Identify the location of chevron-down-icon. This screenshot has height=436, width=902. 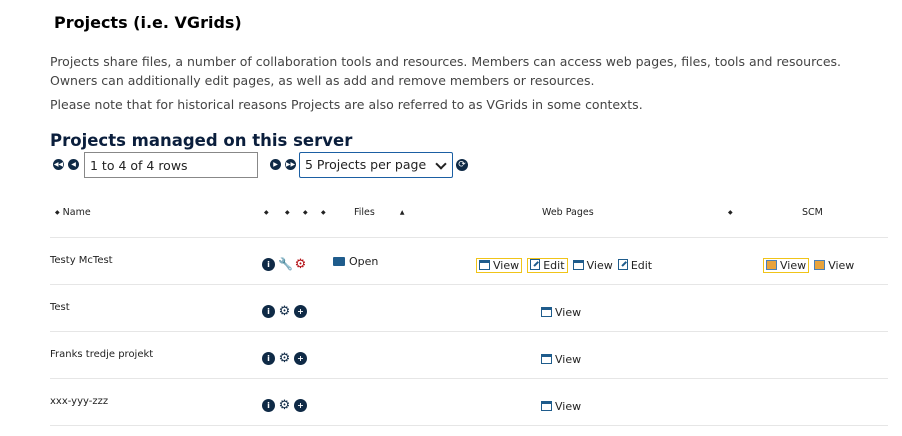
(441, 164).